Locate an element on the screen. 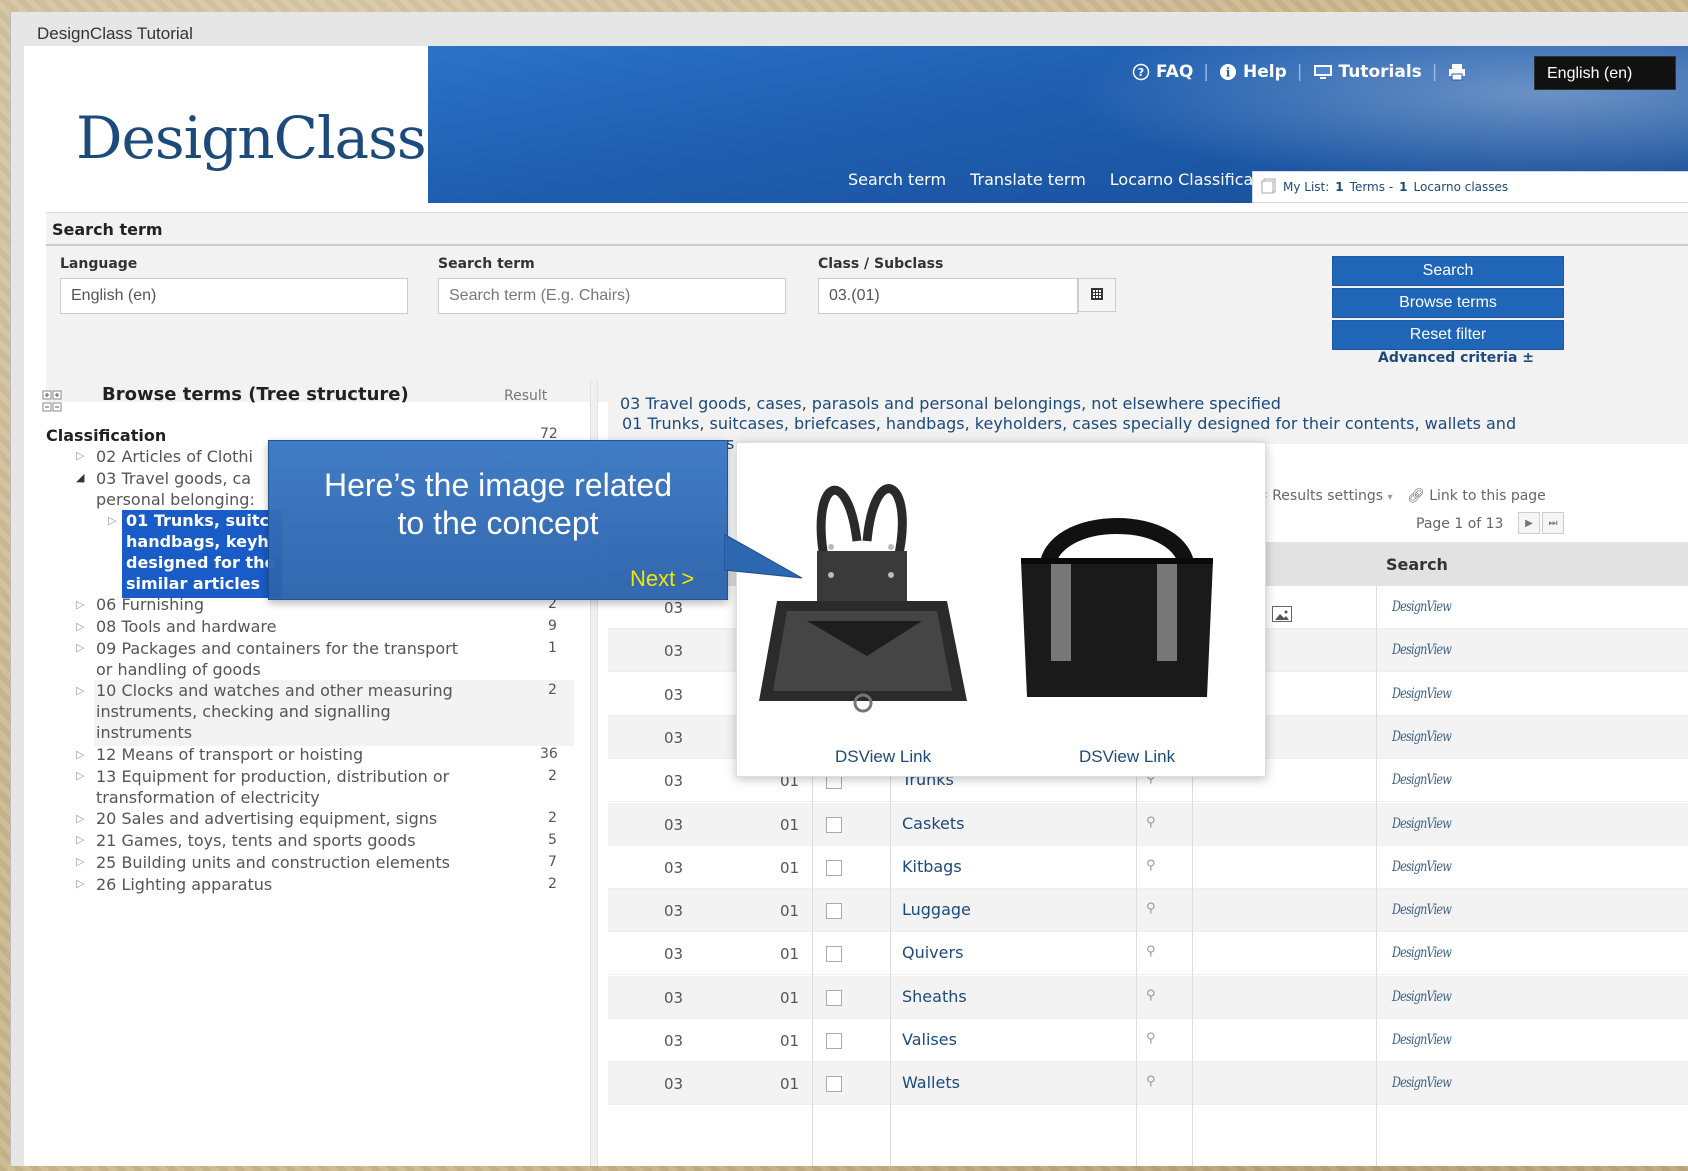 This screenshot has width=1688, height=1171. dsview-link-1: DSView Link is located at coordinates (883, 757).